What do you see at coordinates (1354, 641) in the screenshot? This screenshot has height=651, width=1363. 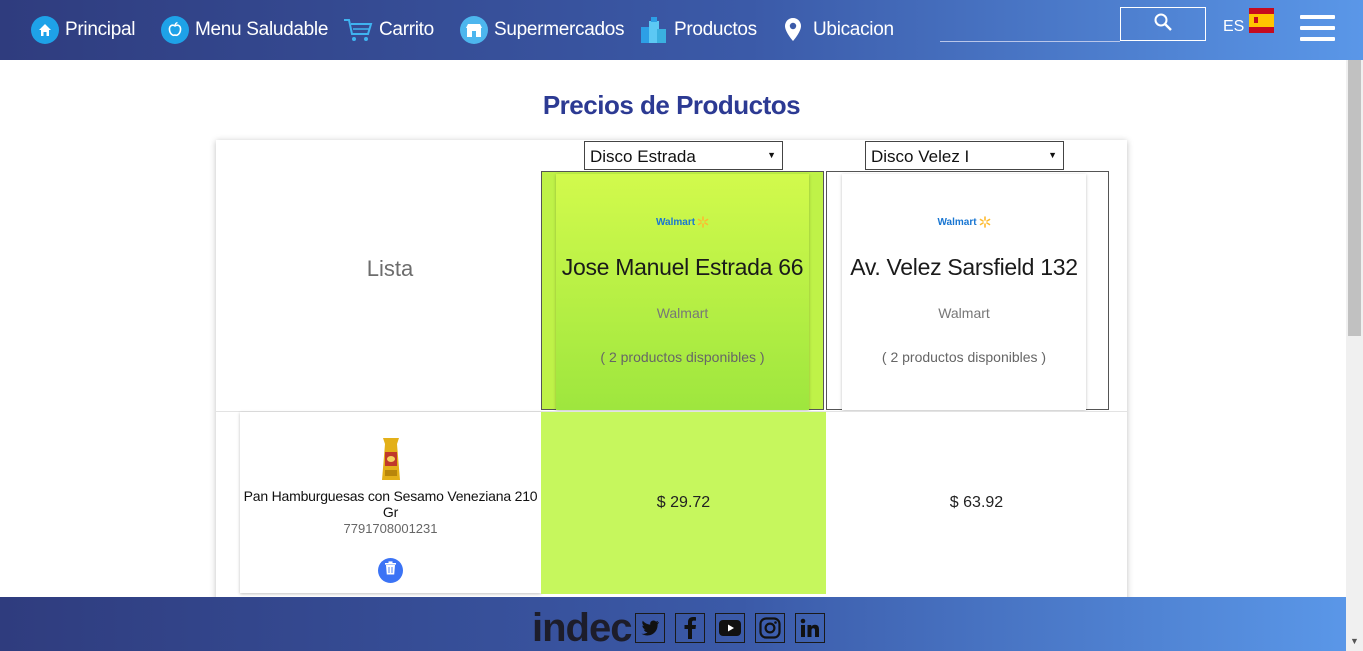 I see `scroll-down-arrow-icon: ▼` at bounding box center [1354, 641].